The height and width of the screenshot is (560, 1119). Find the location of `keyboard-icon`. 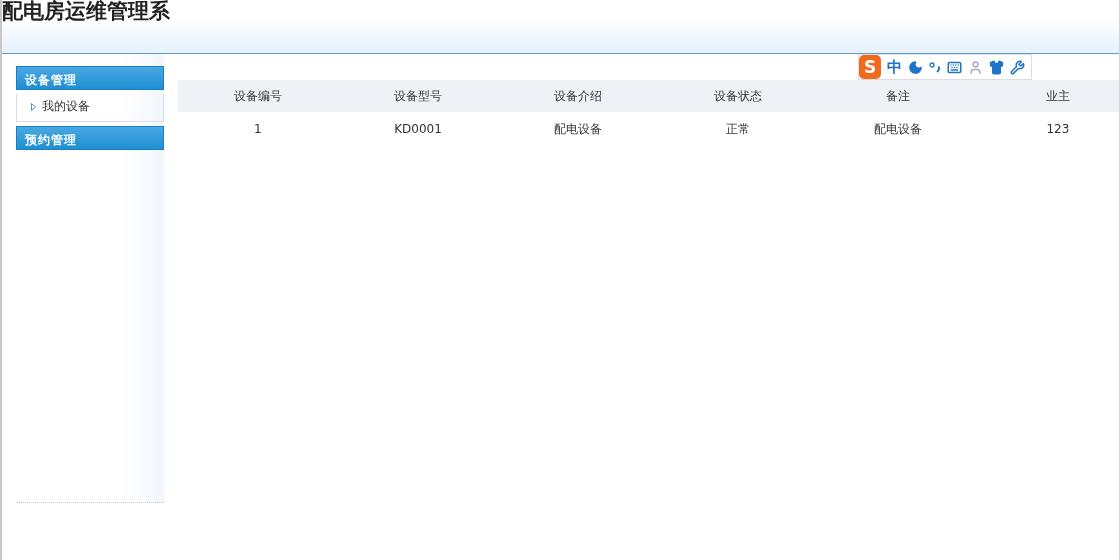

keyboard-icon is located at coordinates (954, 67).